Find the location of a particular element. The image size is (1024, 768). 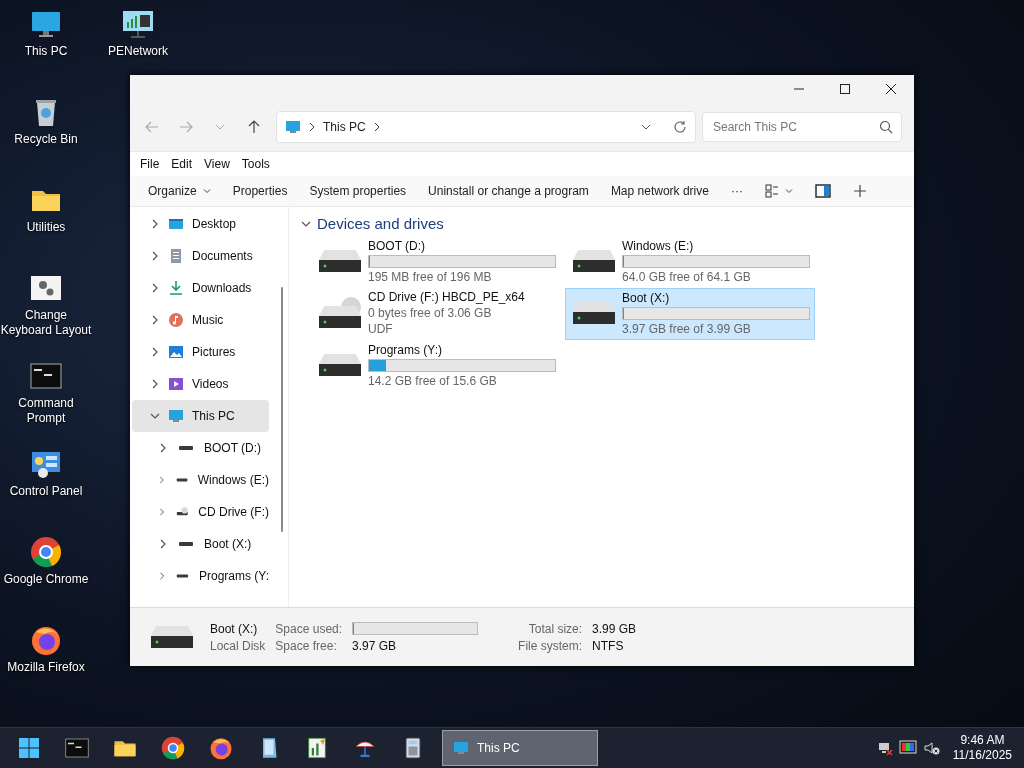

field-label: Space used: is located at coordinates (309, 628).